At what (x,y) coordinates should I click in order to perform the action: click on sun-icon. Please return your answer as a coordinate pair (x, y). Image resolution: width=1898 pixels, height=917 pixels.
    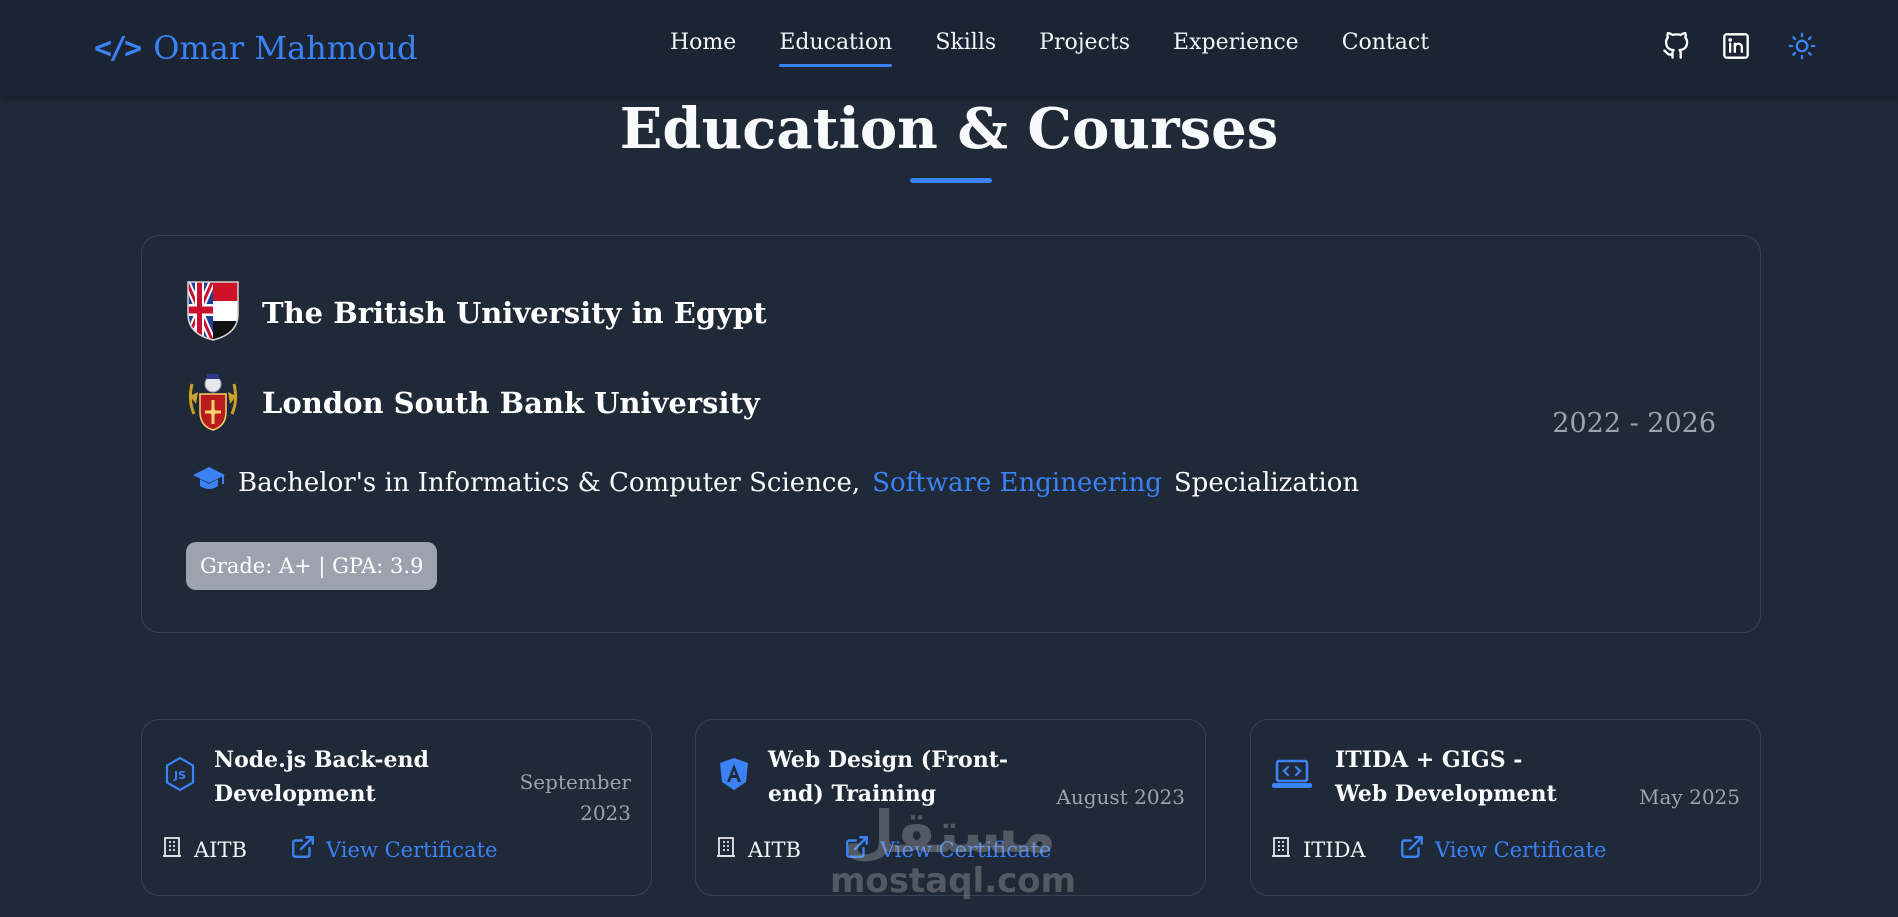
    Looking at the image, I should click on (1802, 46).